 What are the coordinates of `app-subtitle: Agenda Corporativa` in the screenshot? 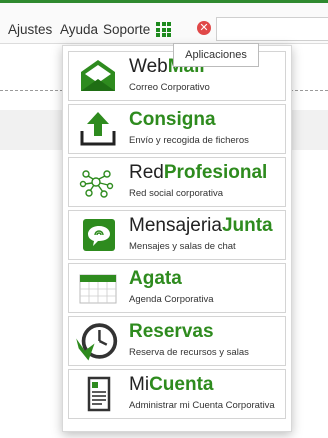 It's located at (171, 299).